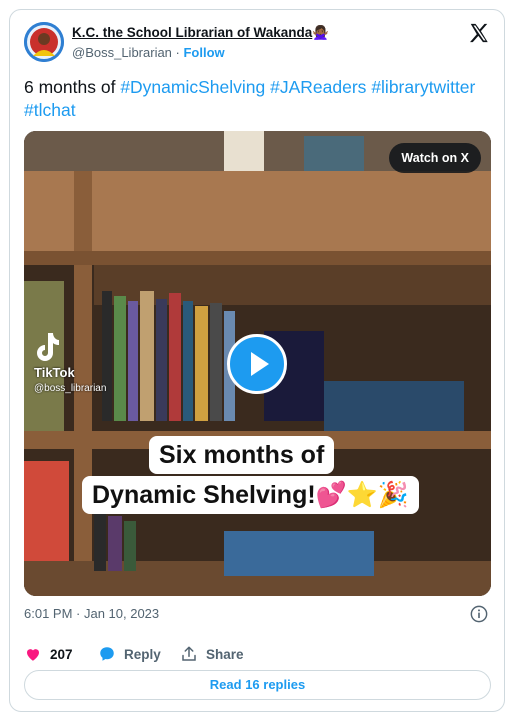  What do you see at coordinates (70, 388) in the screenshot?
I see `tiktok-username: @boss_librarian` at bounding box center [70, 388].